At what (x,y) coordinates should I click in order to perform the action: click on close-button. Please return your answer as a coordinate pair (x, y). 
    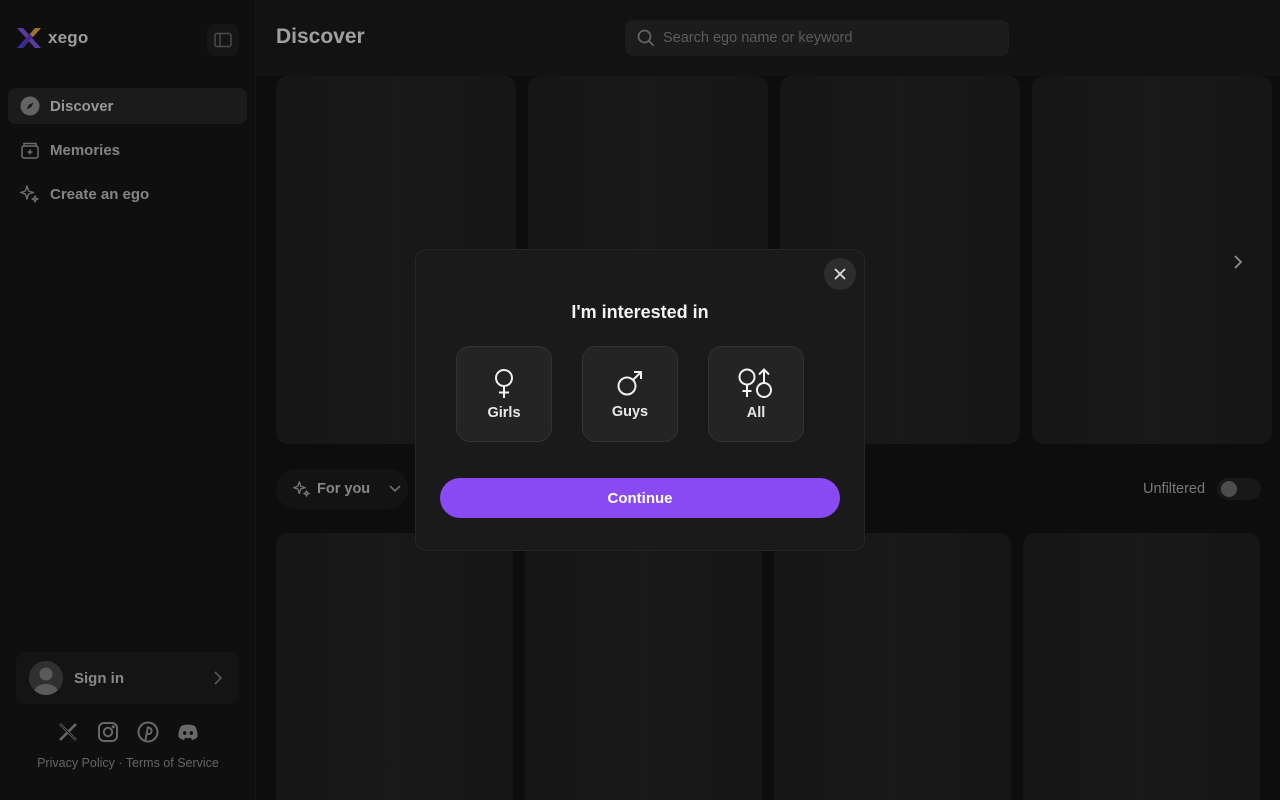
    Looking at the image, I should click on (840, 274).